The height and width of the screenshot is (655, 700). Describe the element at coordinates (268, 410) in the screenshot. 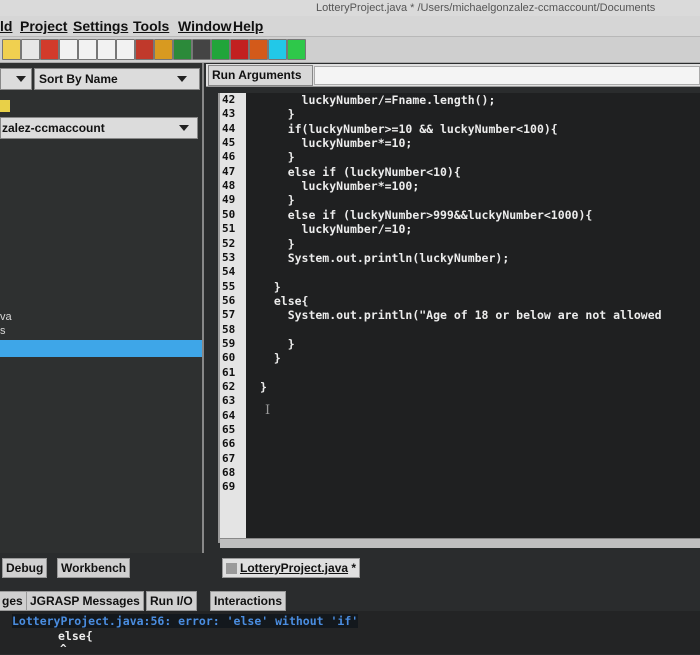

I see `text-cursor-icon: I` at that location.